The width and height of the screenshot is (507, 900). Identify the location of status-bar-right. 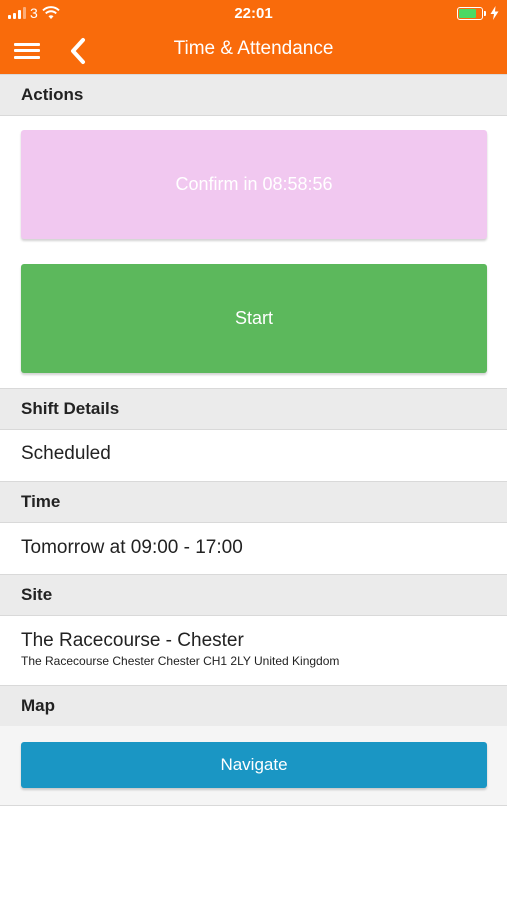
(478, 13).